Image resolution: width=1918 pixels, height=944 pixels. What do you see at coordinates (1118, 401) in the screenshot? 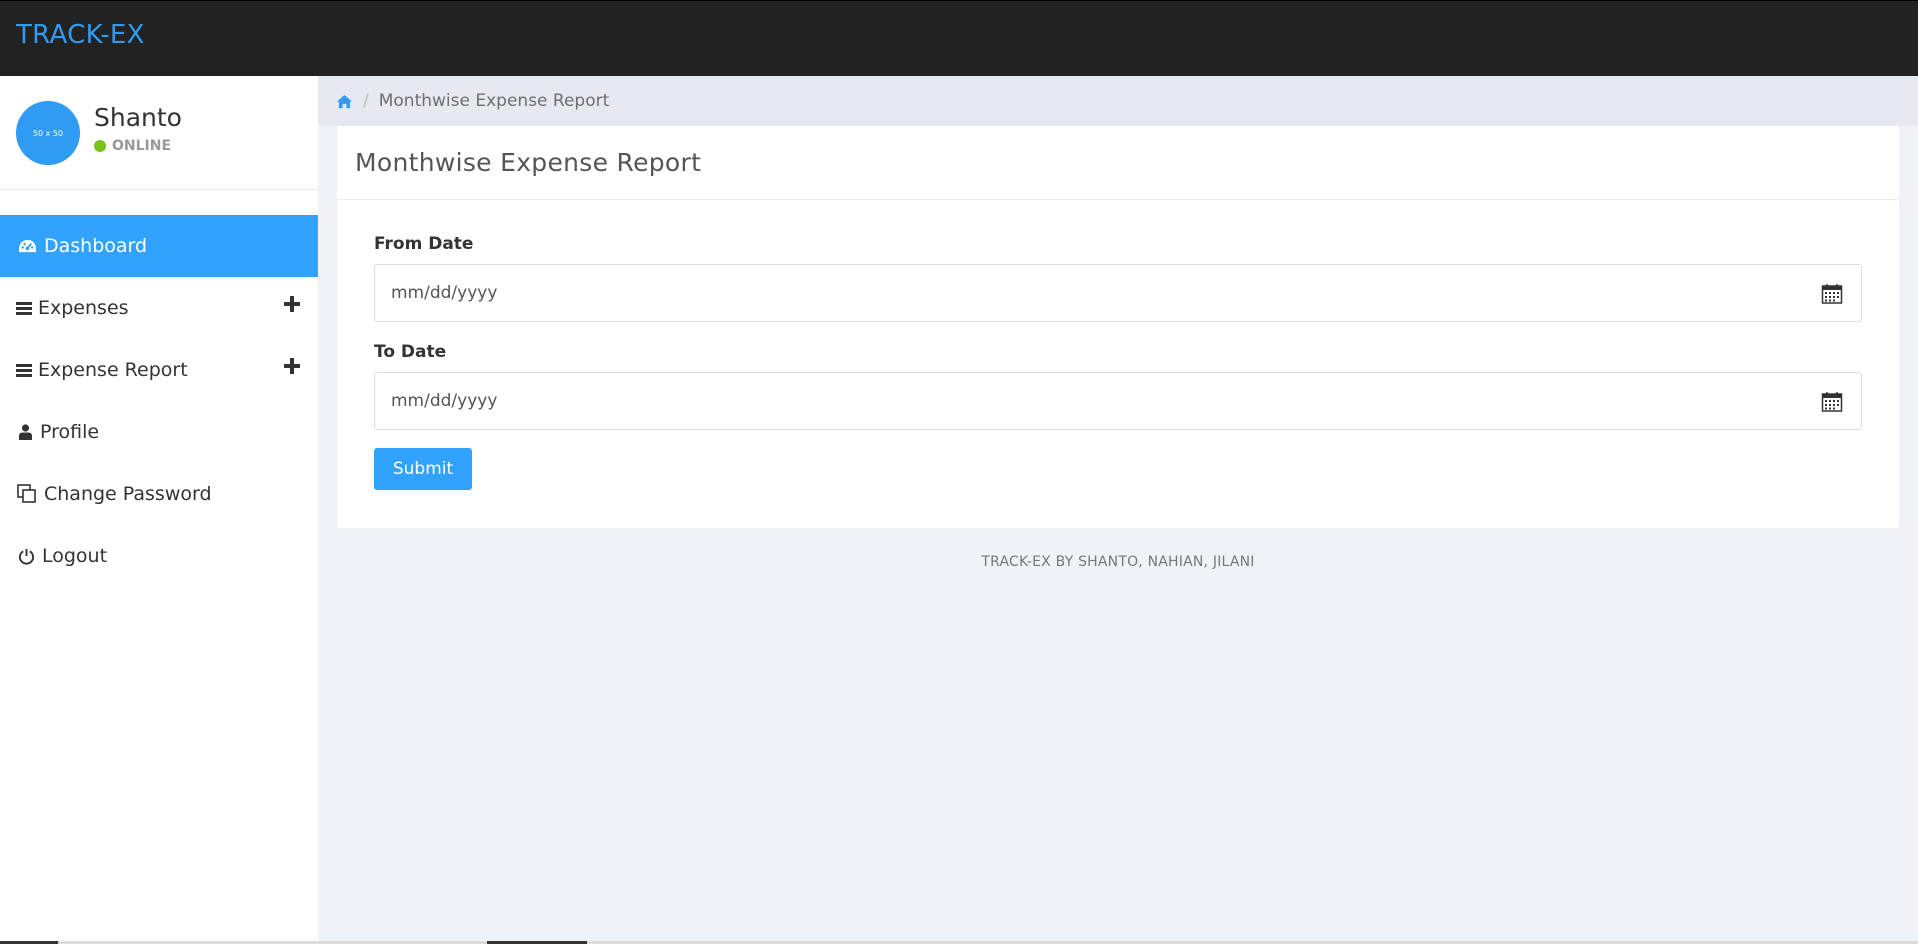
I see `to-date-field: mm/dd/yyyy` at bounding box center [1118, 401].